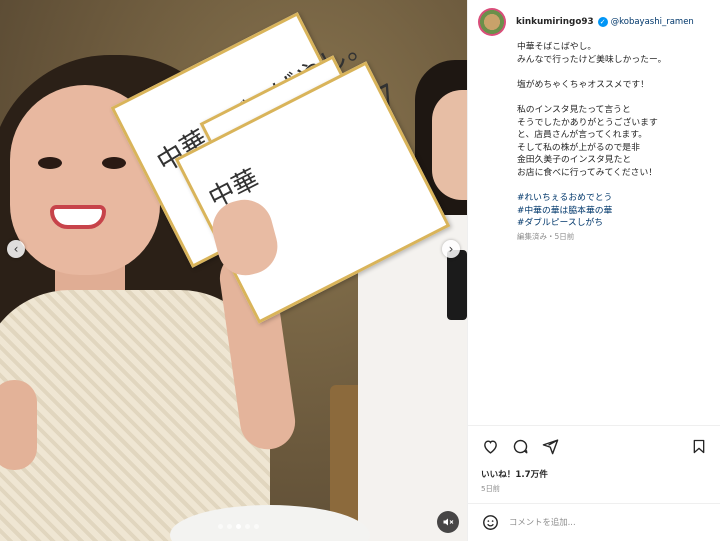 This screenshot has height=541, width=720. I want to click on bookmark-icon, so click(699, 446).